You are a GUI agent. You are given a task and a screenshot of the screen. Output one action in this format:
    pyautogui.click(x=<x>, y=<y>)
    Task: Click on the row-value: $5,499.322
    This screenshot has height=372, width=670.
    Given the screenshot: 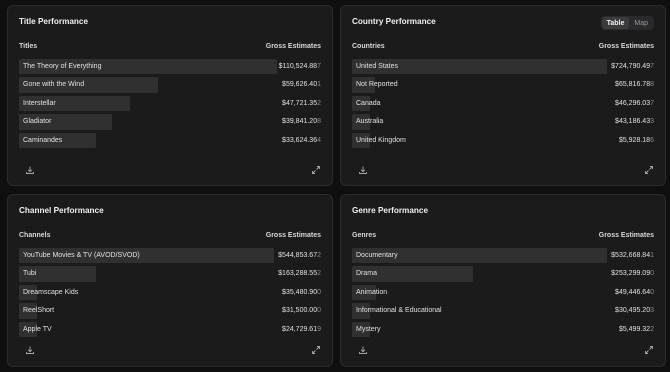 What is the action you would take?
    pyautogui.click(x=636, y=329)
    